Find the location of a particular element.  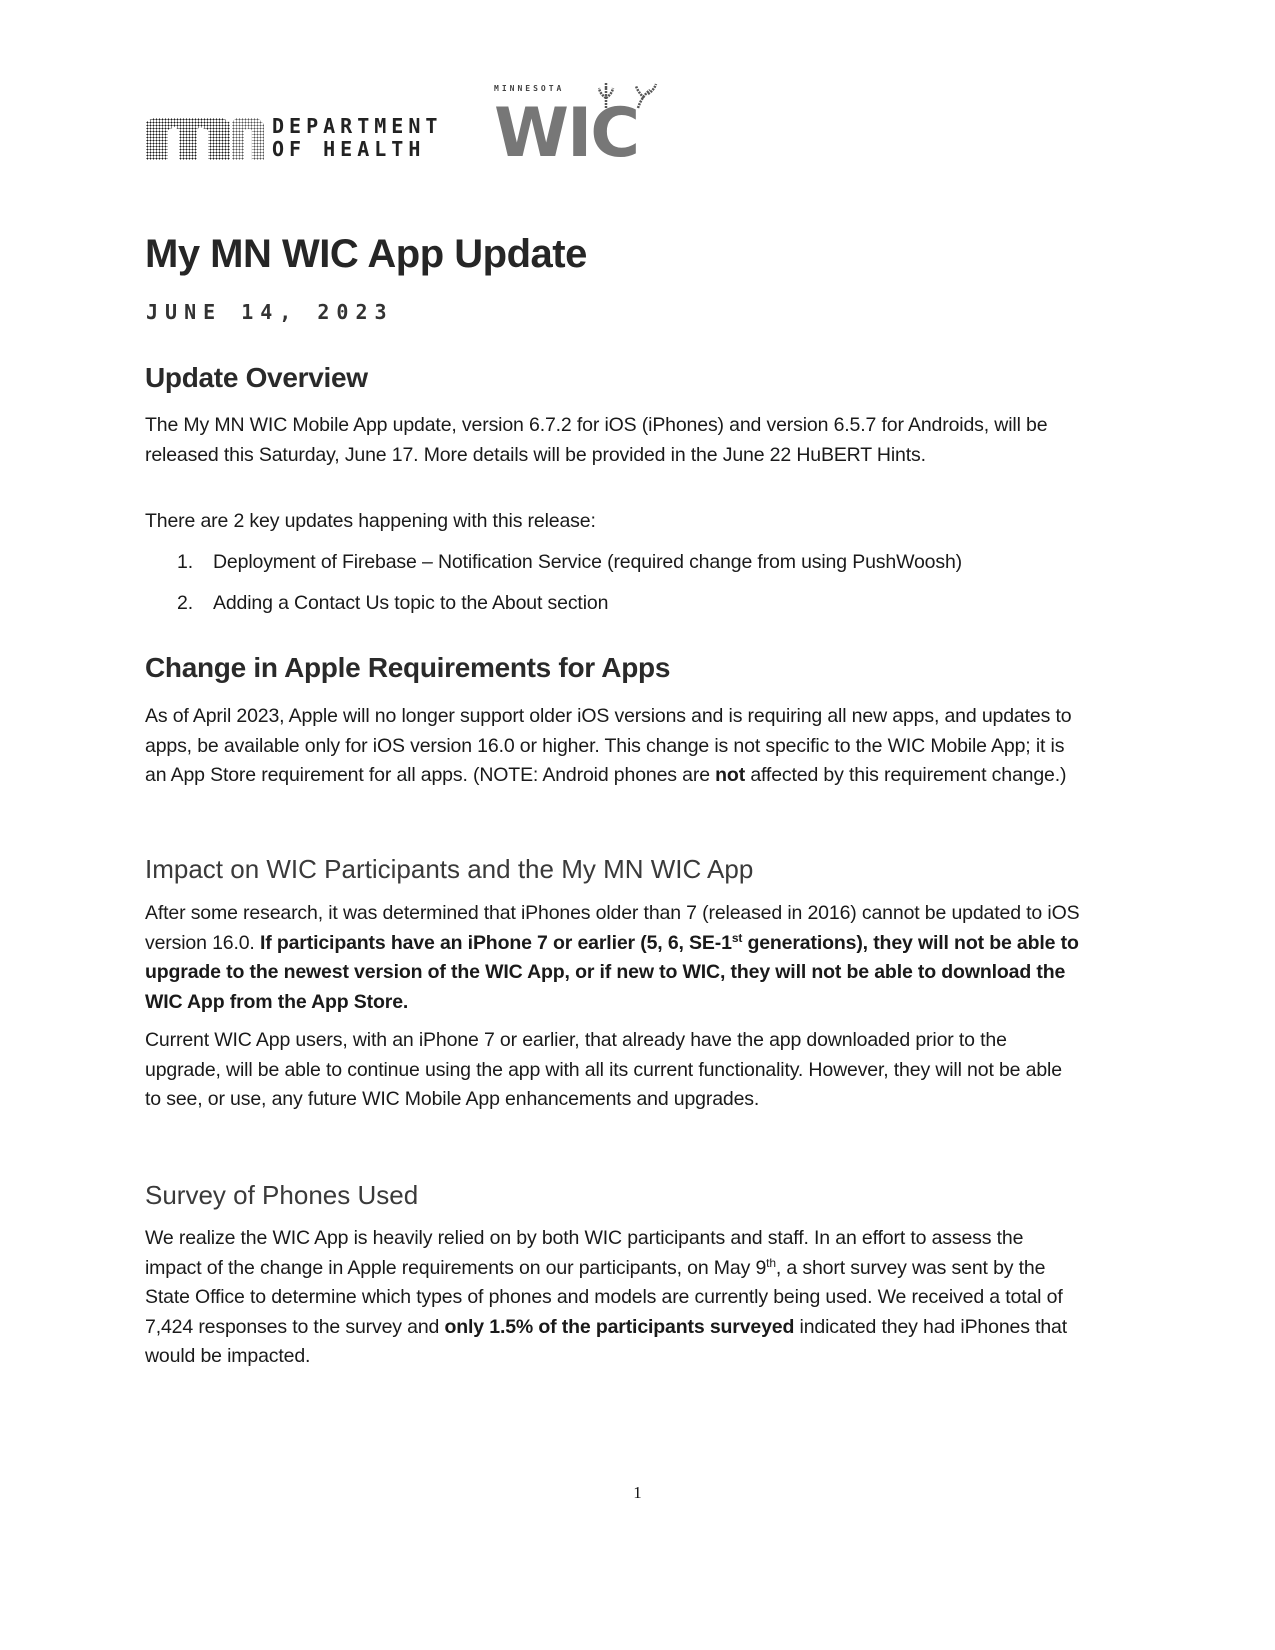

superscript: st is located at coordinates (737, 937).